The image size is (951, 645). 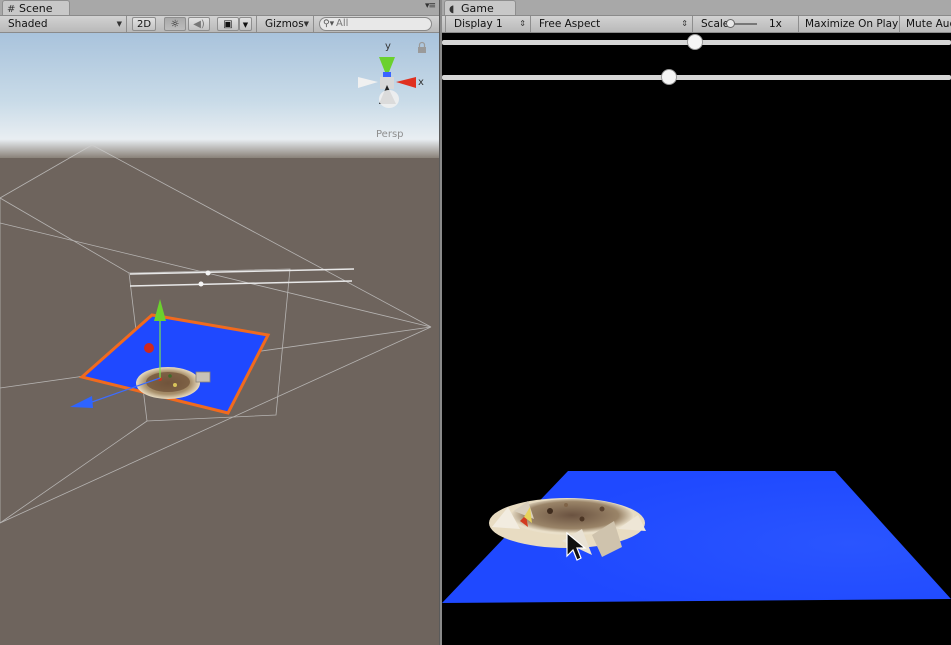 I want to click on toggle-2d-button: 2D, so click(x=144, y=24).